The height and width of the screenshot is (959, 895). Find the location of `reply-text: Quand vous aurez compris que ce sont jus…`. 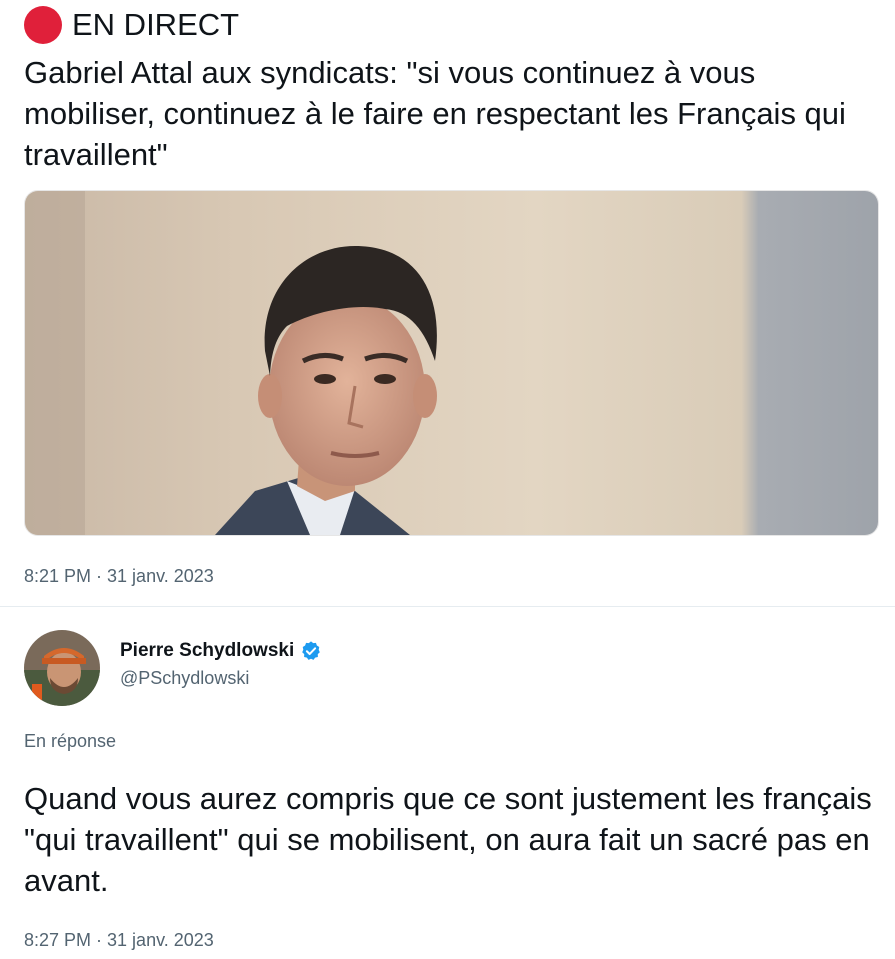

reply-text: Quand vous aurez compris que ce sont jus… is located at coordinates (448, 839).